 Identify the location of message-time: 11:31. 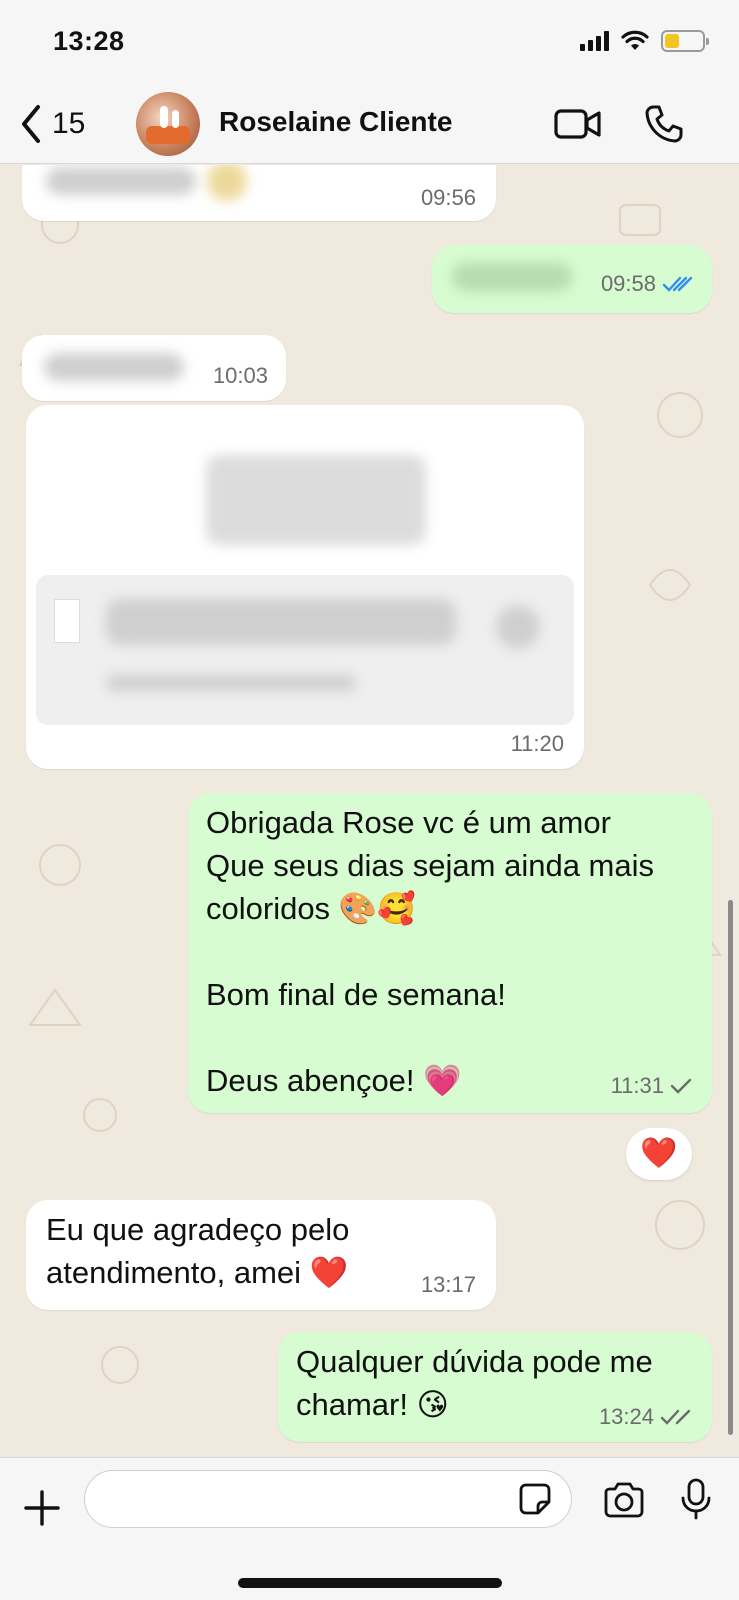
(637, 1085).